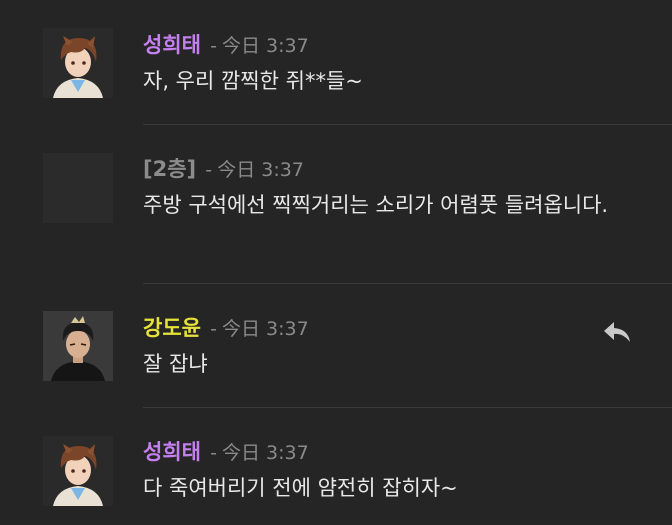 This screenshot has width=672, height=525. I want to click on message-header: 강도윤 - 今日 3:37, so click(226, 328).